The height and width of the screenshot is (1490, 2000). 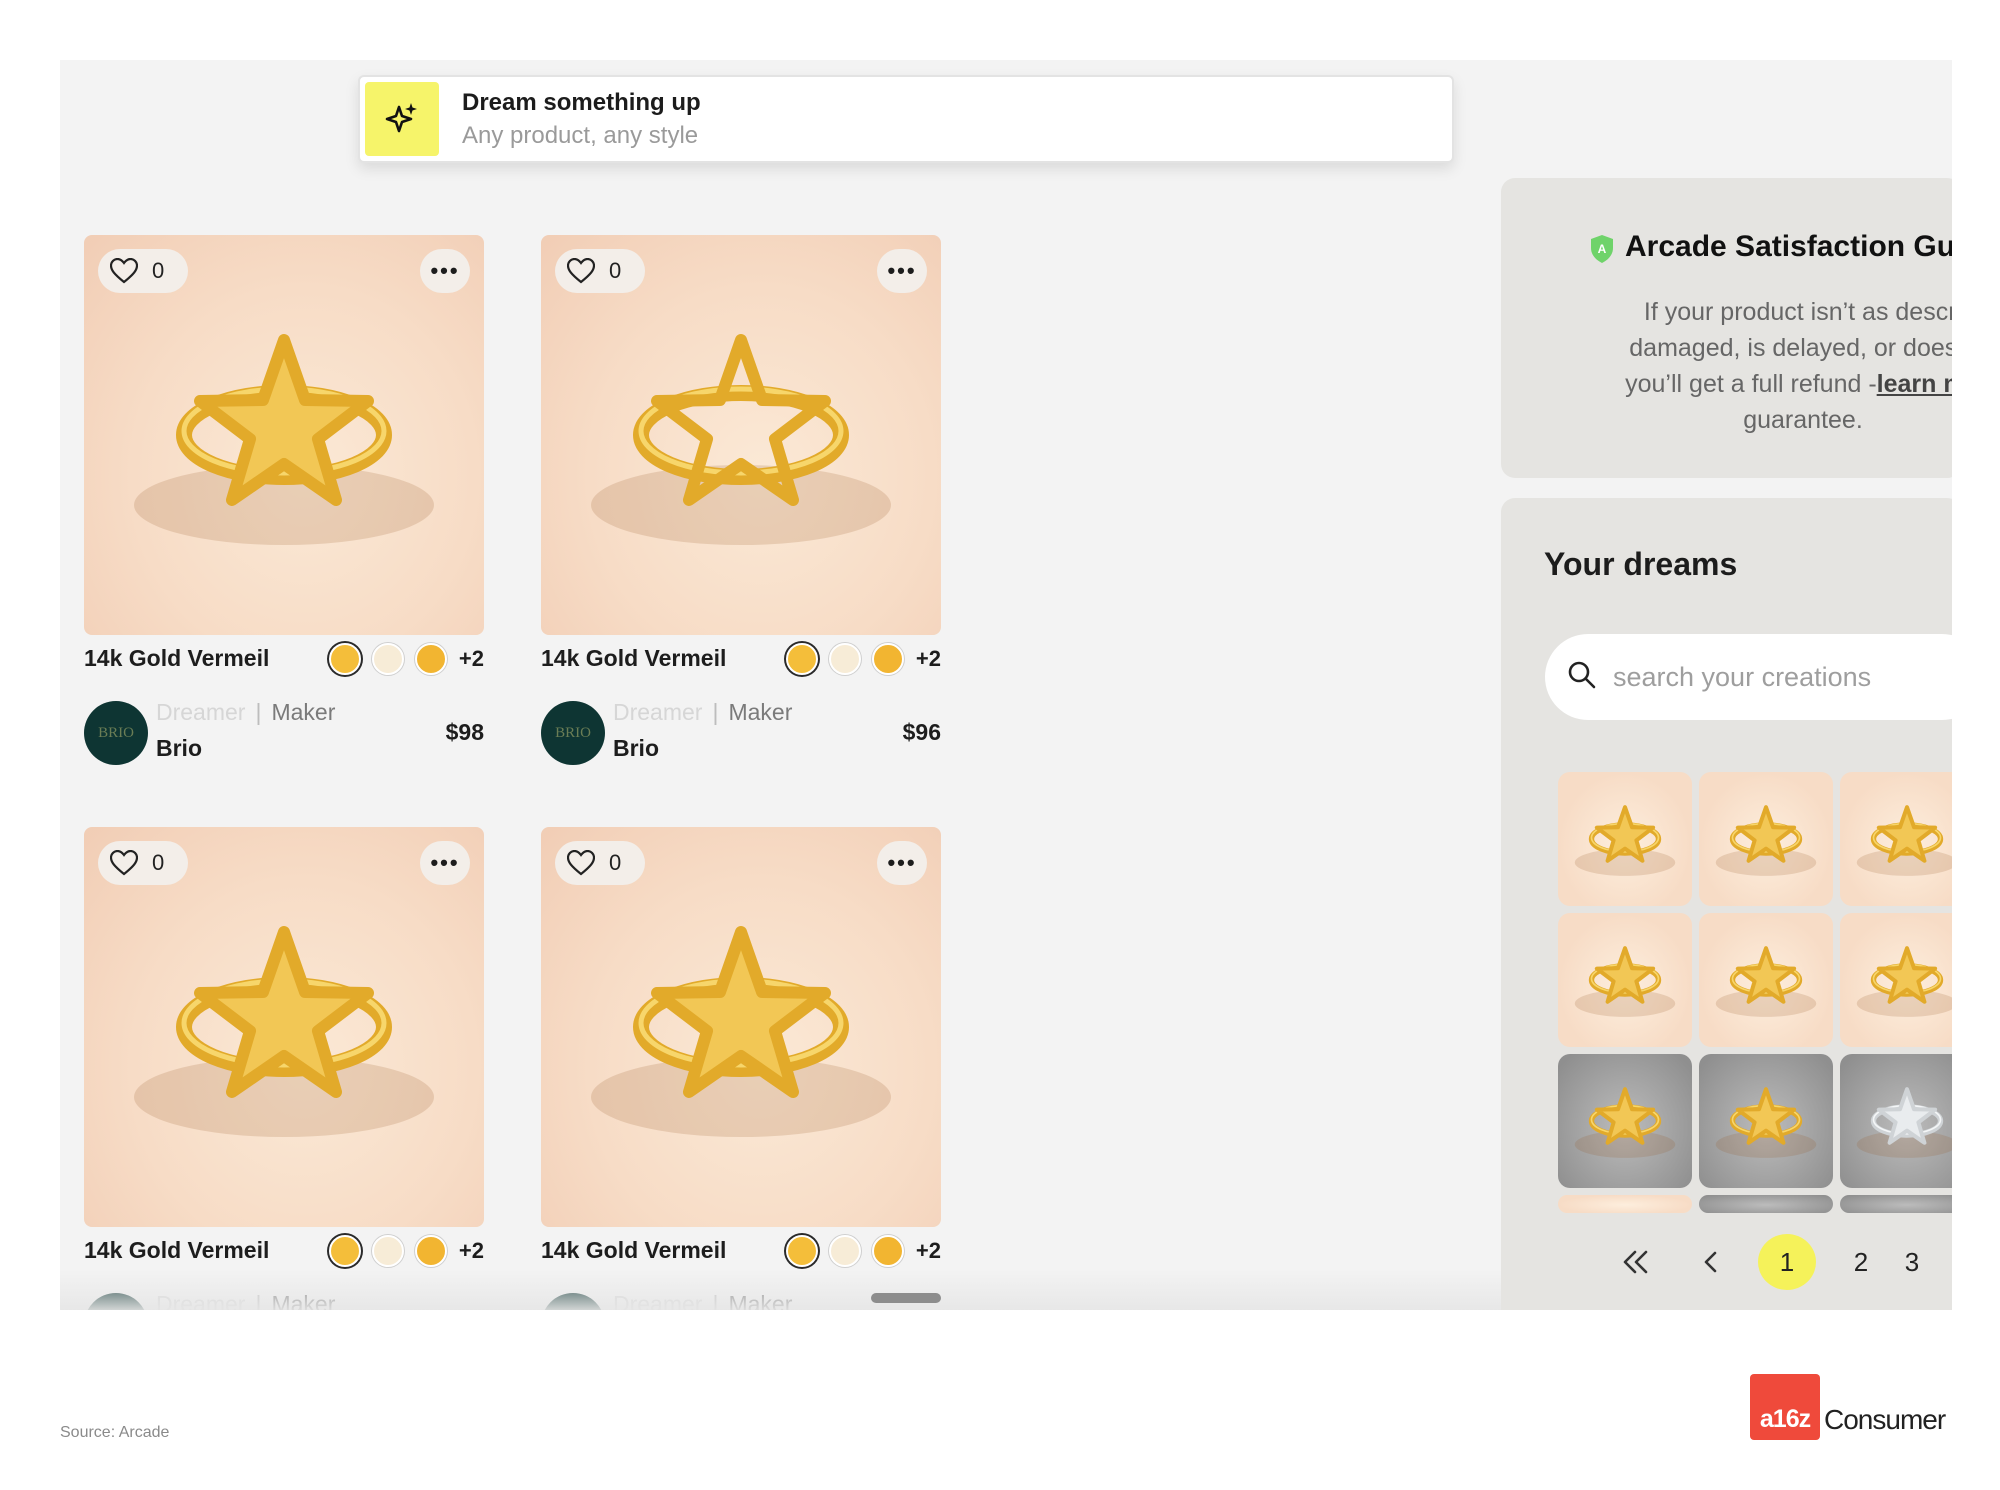 I want to click on guarantee-line: you’ll get a full refund -learn mo, so click(x=1747, y=384).